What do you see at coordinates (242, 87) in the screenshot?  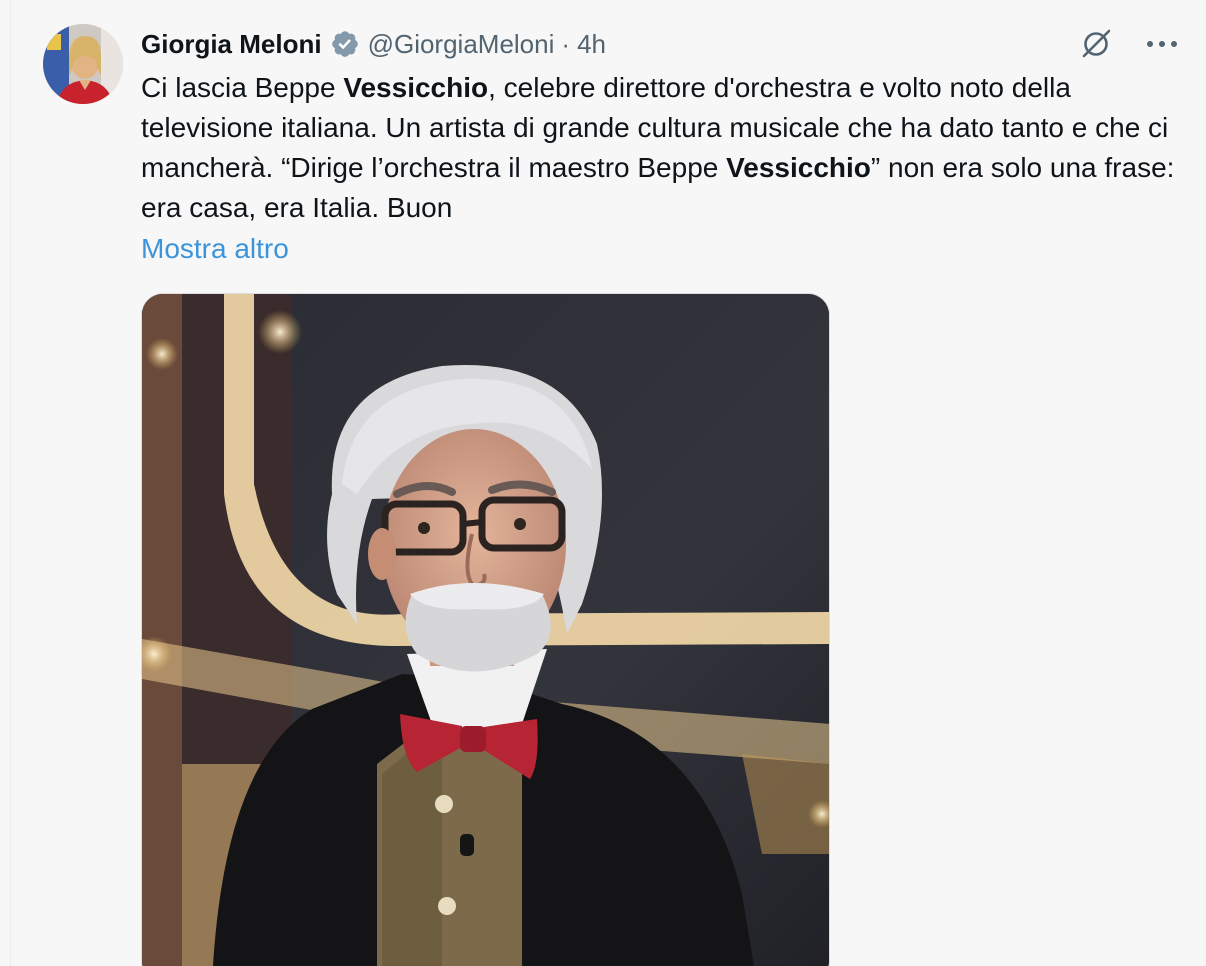 I see `tweet-text-part: Ci lascia Beppe` at bounding box center [242, 87].